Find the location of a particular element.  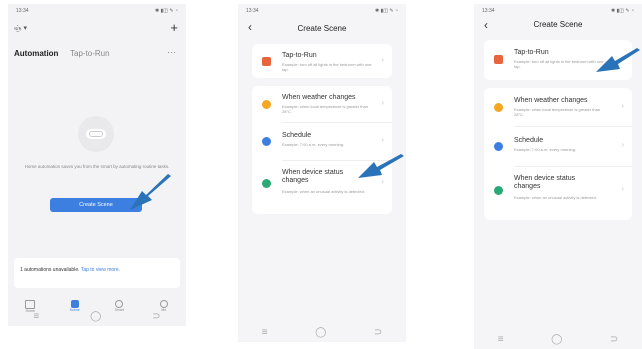

banner-link: Tap to view more. is located at coordinates (100, 270).